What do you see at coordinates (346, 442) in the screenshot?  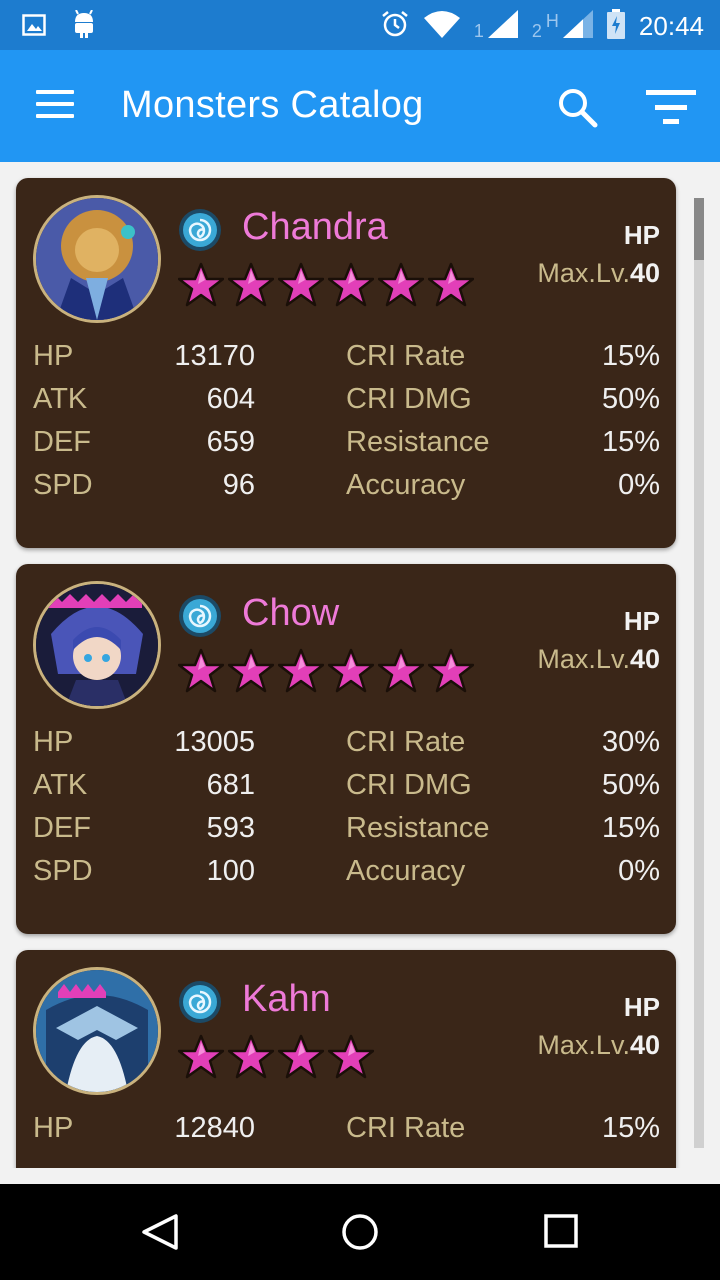 I see `stat-row: DEF 659 Resistance 15%` at bounding box center [346, 442].